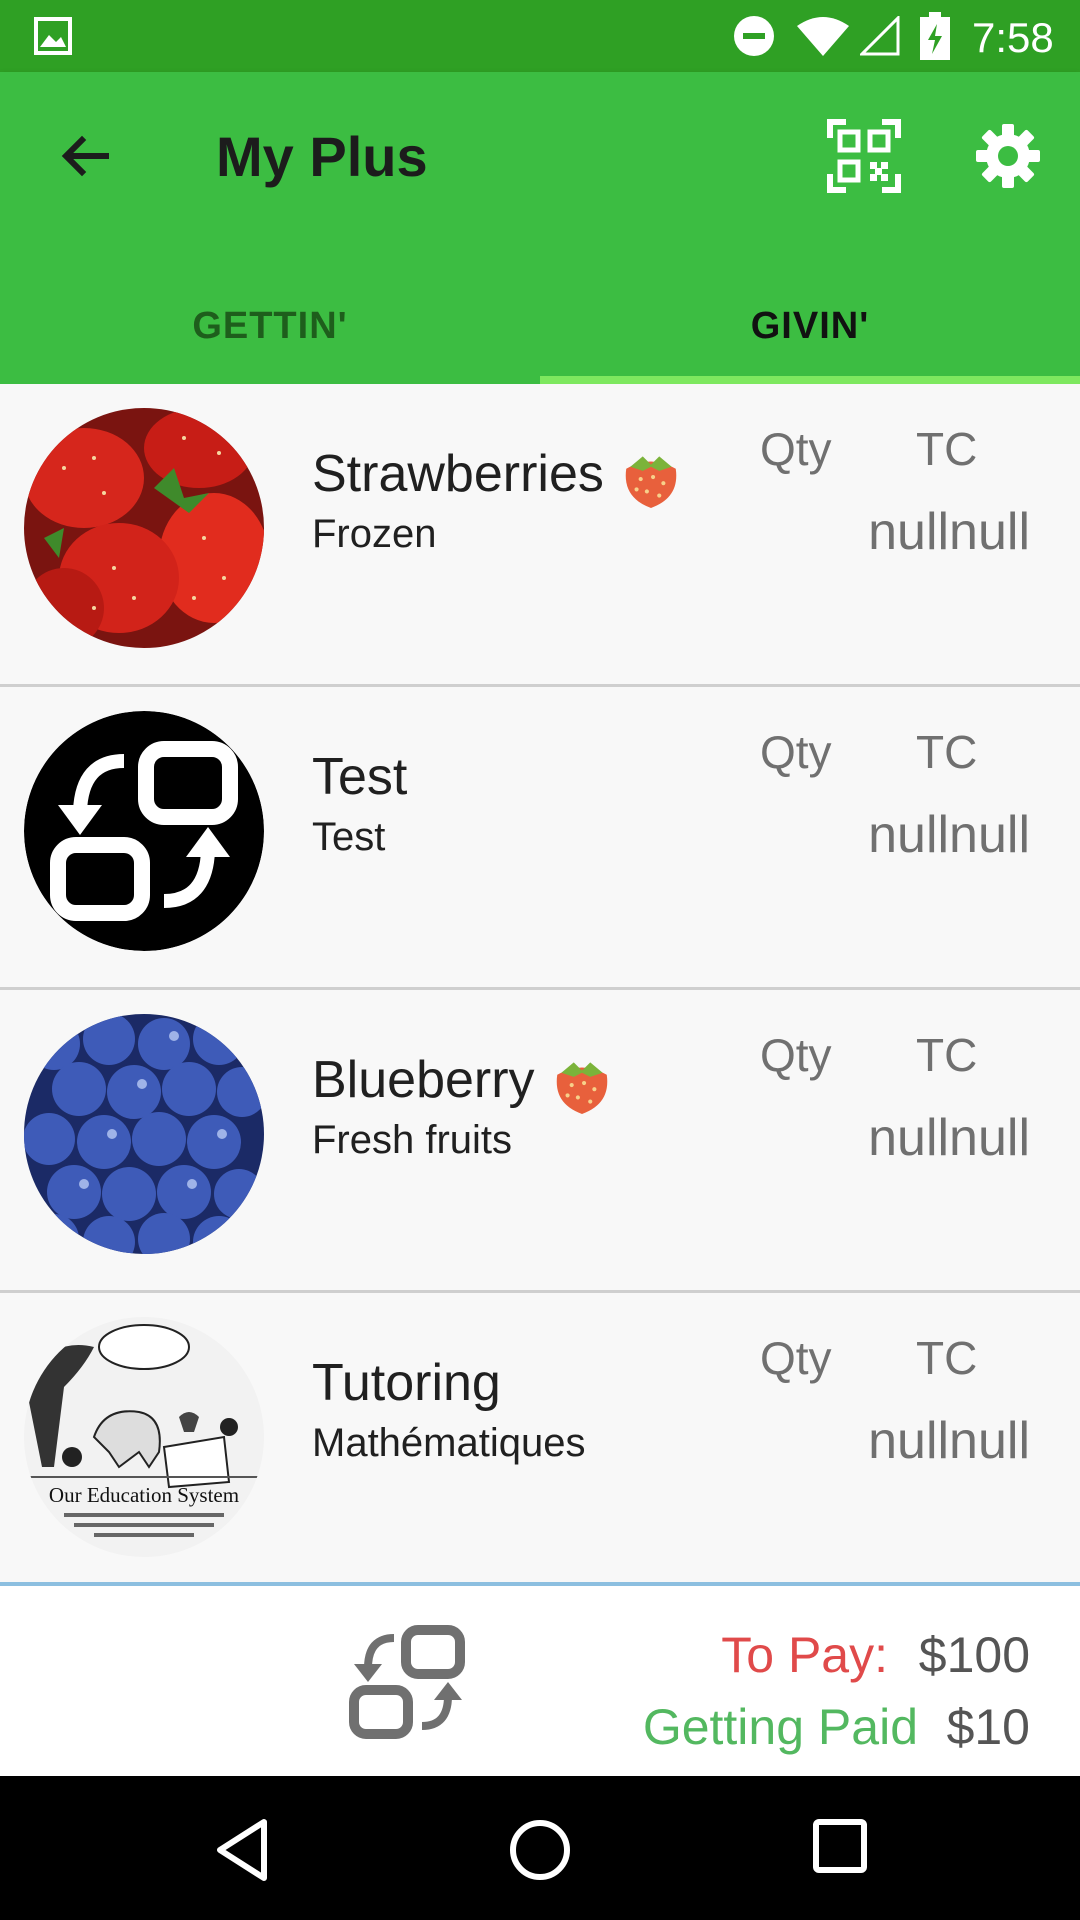  I want to click on item-name: Test, so click(359, 777).